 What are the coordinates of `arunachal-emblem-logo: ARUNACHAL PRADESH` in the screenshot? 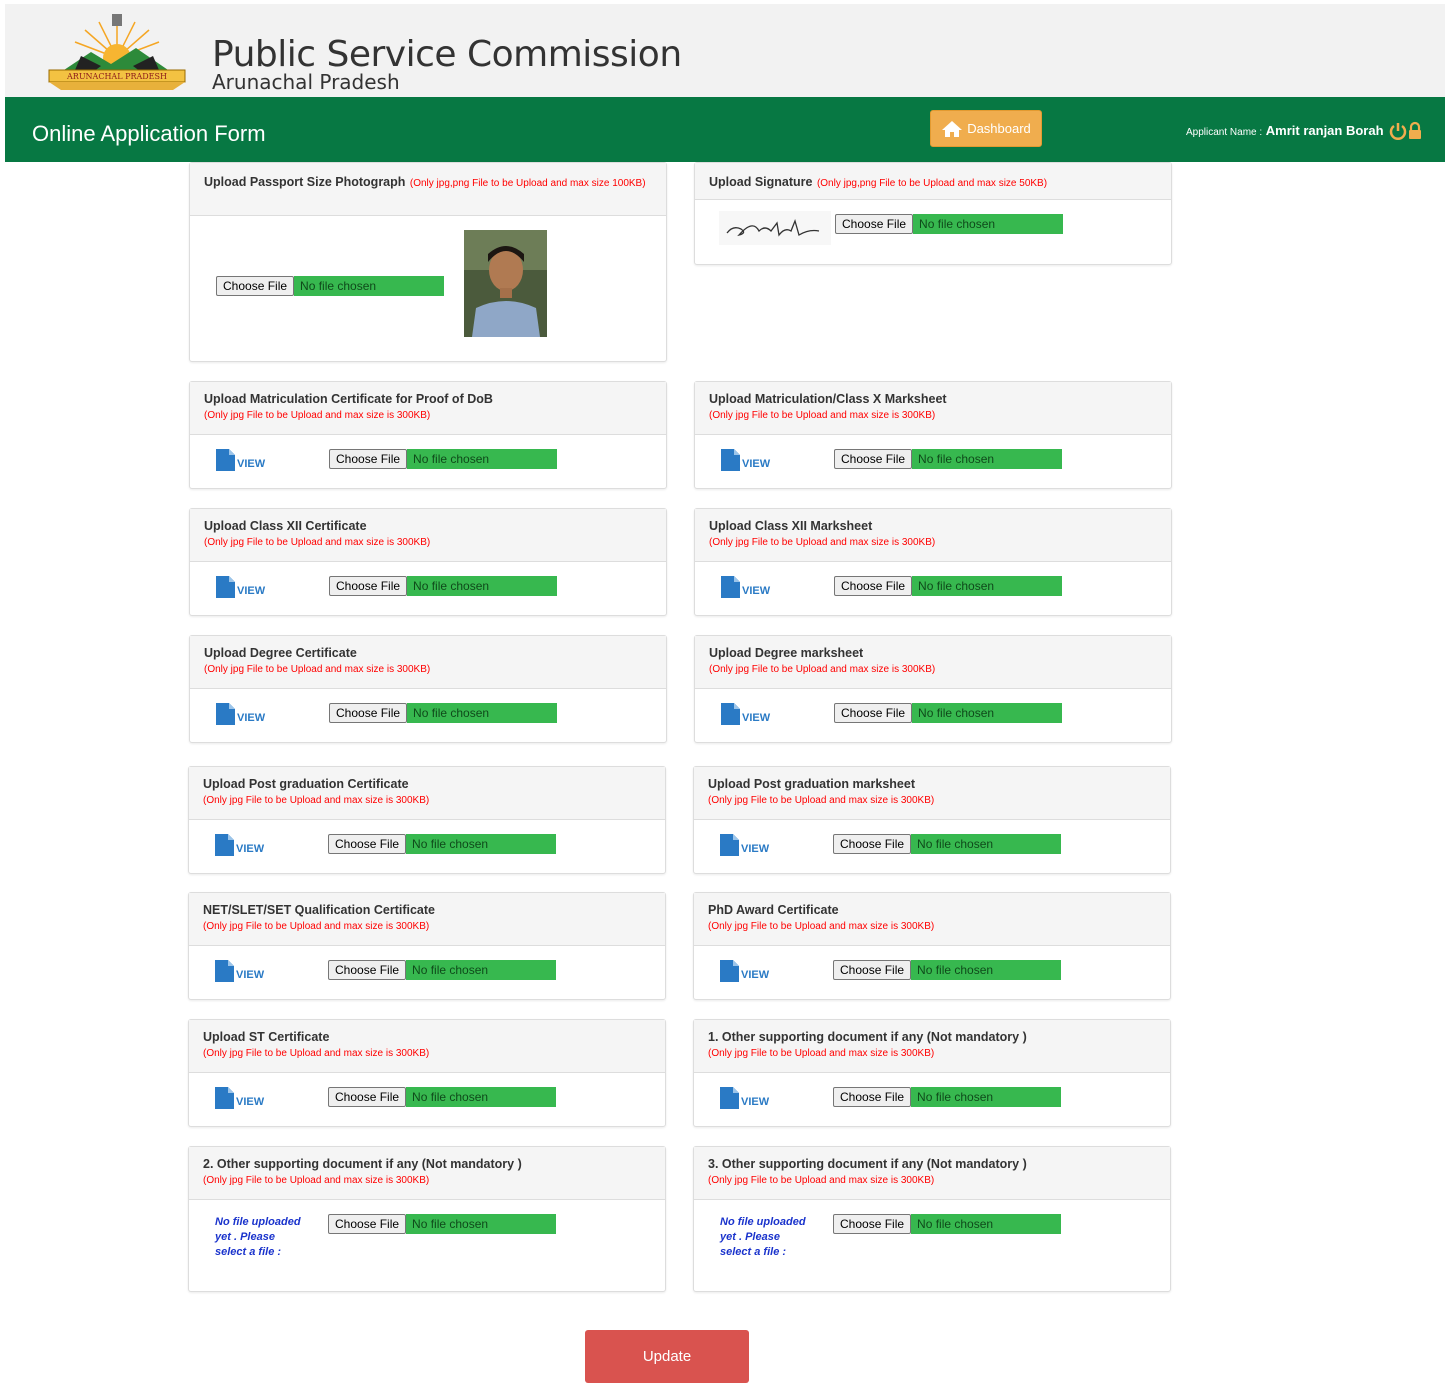 It's located at (117, 53).